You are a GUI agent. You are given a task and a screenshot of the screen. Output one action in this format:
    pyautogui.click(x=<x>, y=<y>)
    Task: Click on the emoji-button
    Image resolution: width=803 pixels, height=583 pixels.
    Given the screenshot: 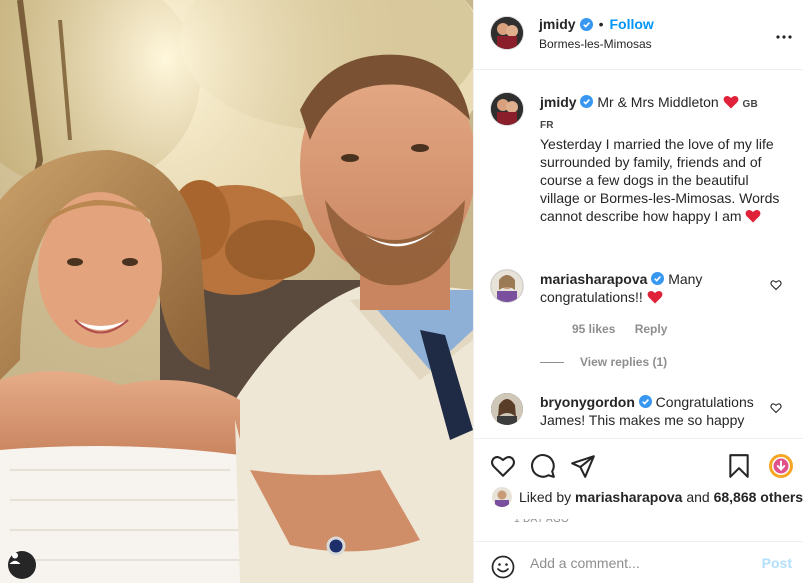 What is the action you would take?
    pyautogui.click(x=503, y=568)
    